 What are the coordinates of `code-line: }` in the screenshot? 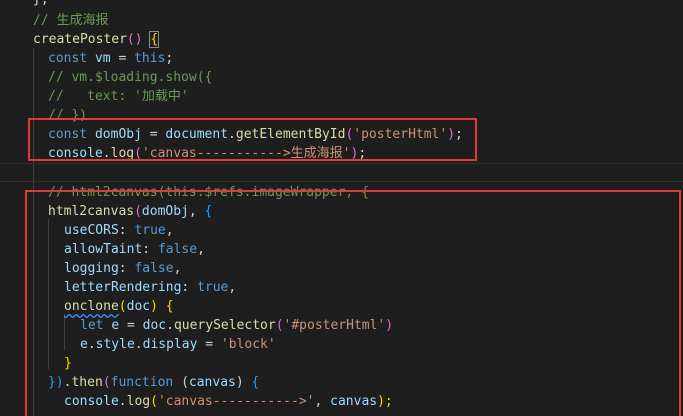 It's located at (68, 363).